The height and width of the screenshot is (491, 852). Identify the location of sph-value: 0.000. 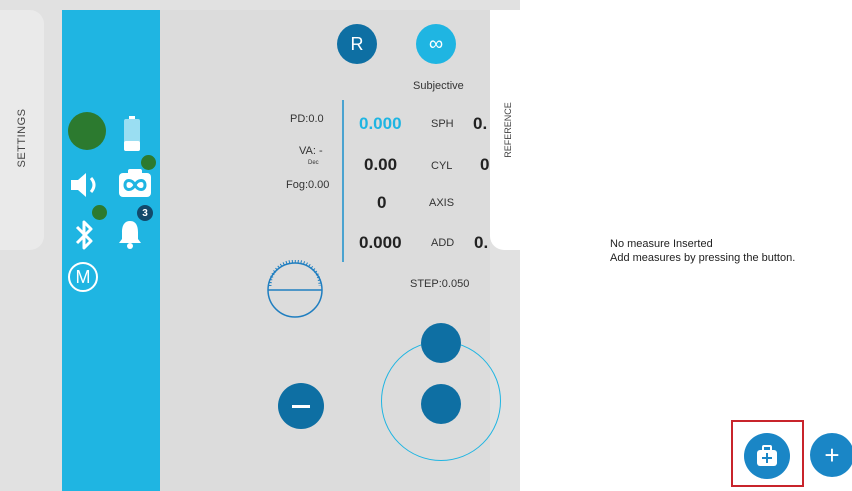
(380, 124).